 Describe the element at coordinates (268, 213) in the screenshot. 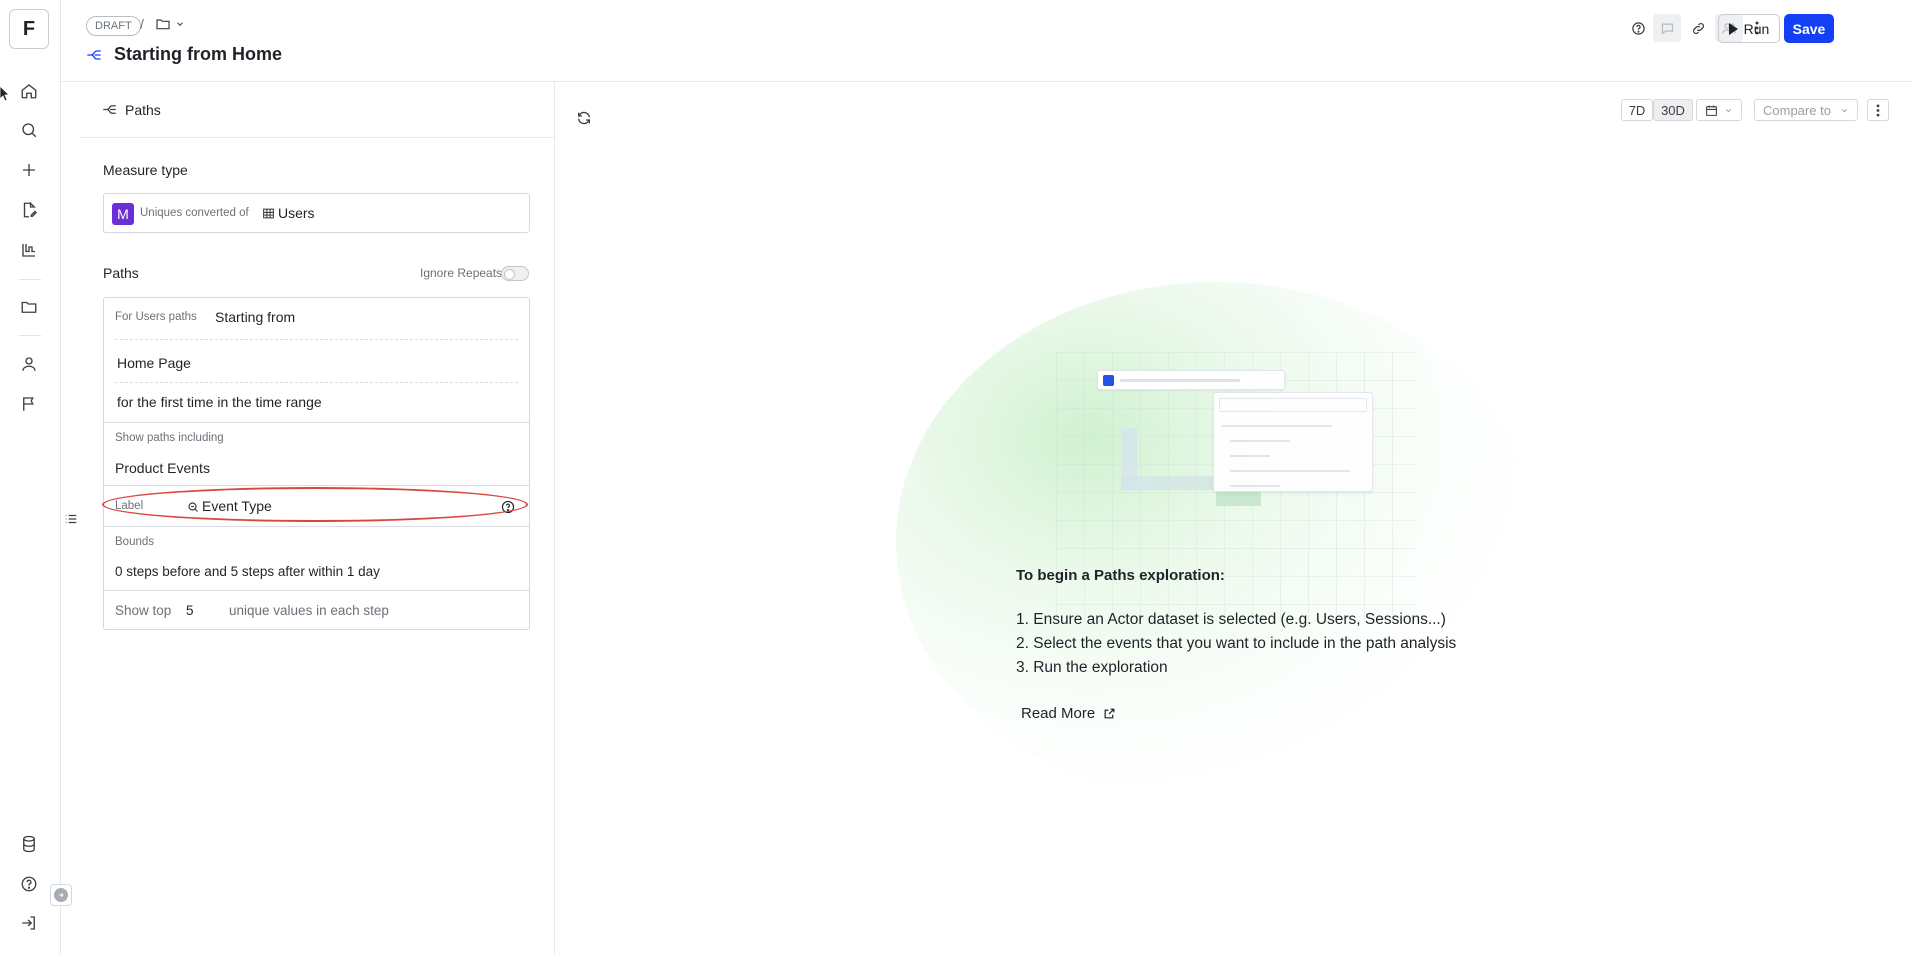

I see `table-icon` at that location.